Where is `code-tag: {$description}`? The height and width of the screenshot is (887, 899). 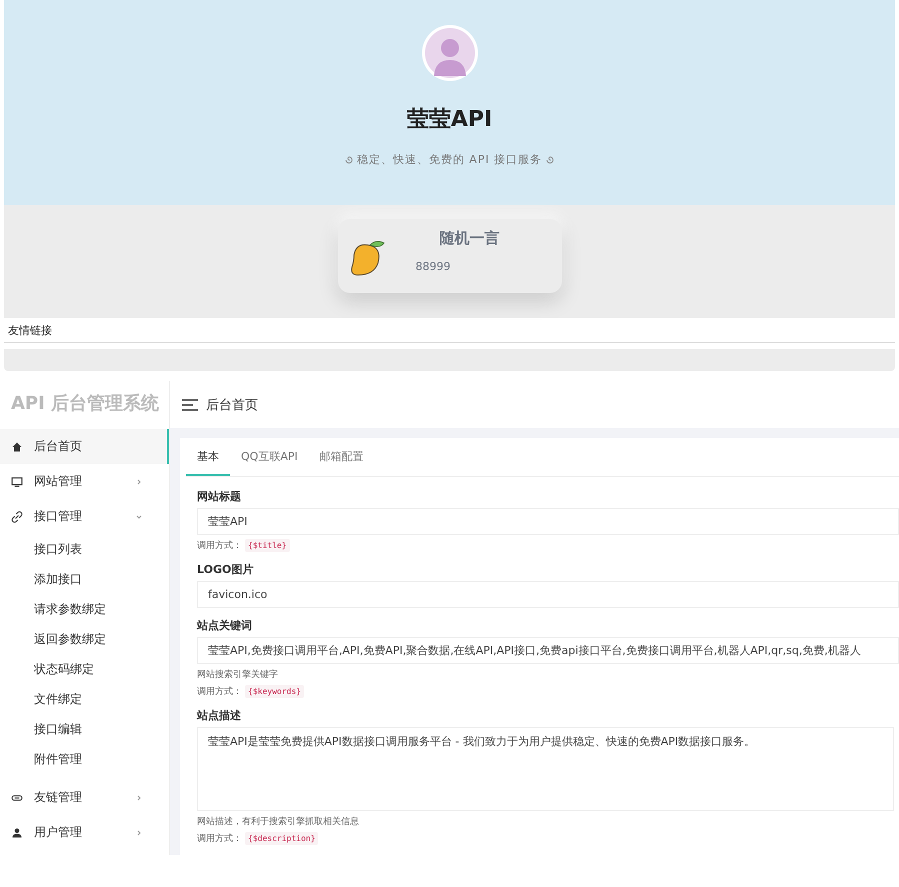
code-tag: {$description} is located at coordinates (281, 838).